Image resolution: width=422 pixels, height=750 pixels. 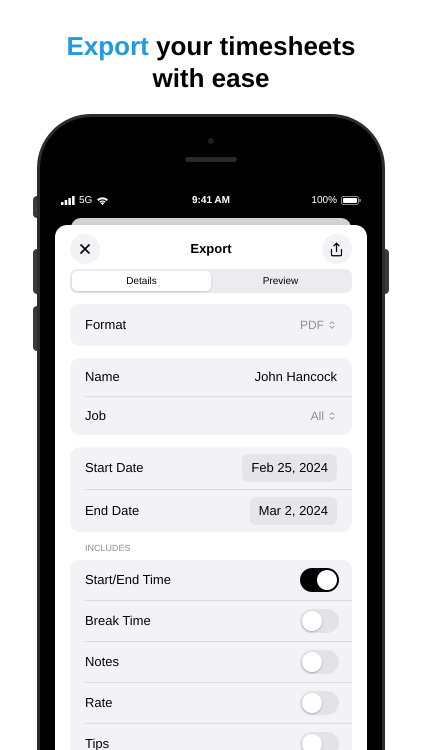 I want to click on battery-label: 100%, so click(x=324, y=201).